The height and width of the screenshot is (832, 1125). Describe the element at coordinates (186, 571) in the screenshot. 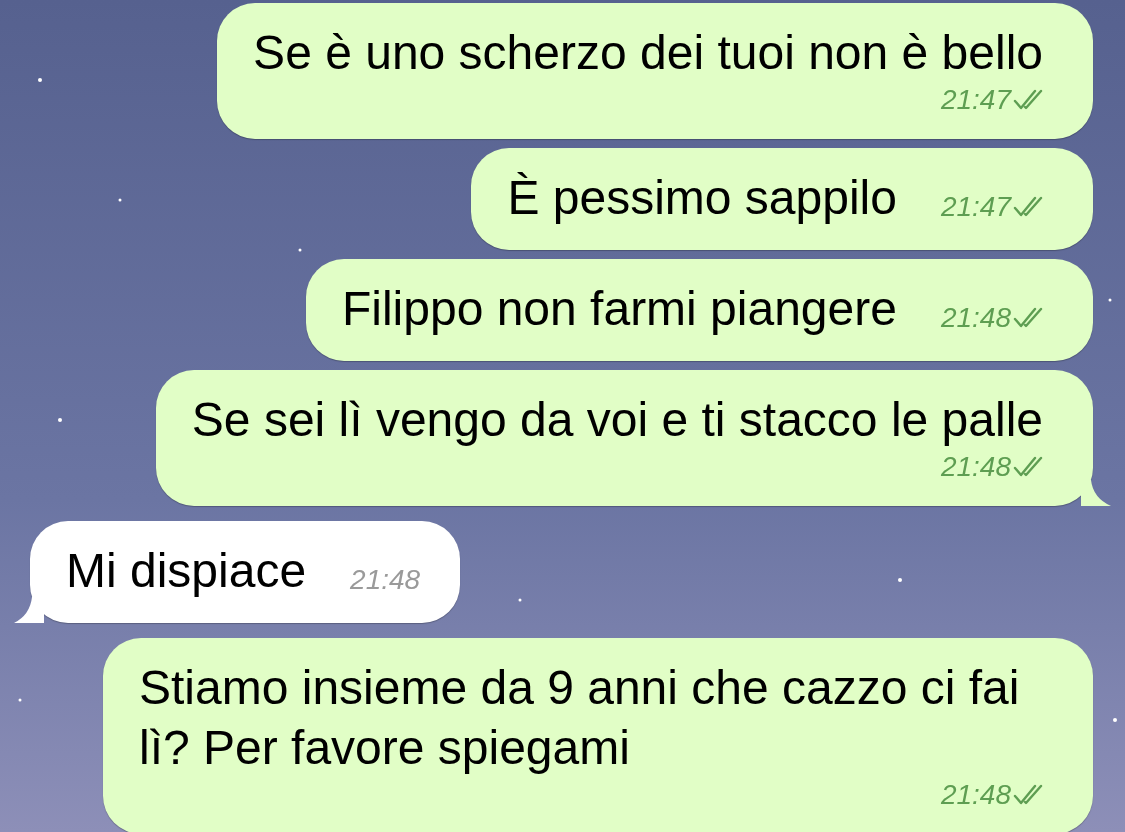

I see `message-text: Mi dispiace` at that location.